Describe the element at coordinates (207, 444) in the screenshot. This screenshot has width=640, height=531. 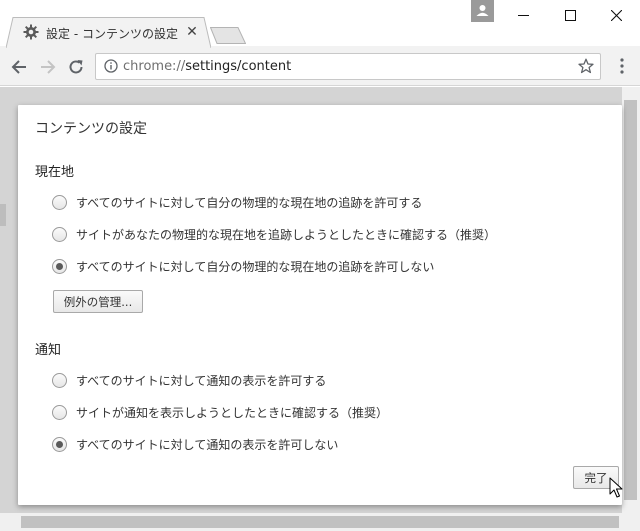
I see `radio-label: すべてのサイトに対して通知の表示を許可しない` at that location.